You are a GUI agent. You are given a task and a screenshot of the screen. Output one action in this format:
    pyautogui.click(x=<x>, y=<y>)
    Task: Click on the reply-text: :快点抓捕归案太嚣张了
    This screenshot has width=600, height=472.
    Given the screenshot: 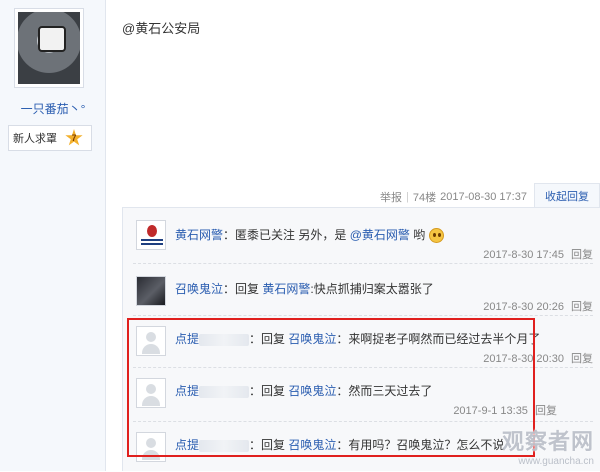 What is the action you would take?
    pyautogui.click(x=372, y=289)
    